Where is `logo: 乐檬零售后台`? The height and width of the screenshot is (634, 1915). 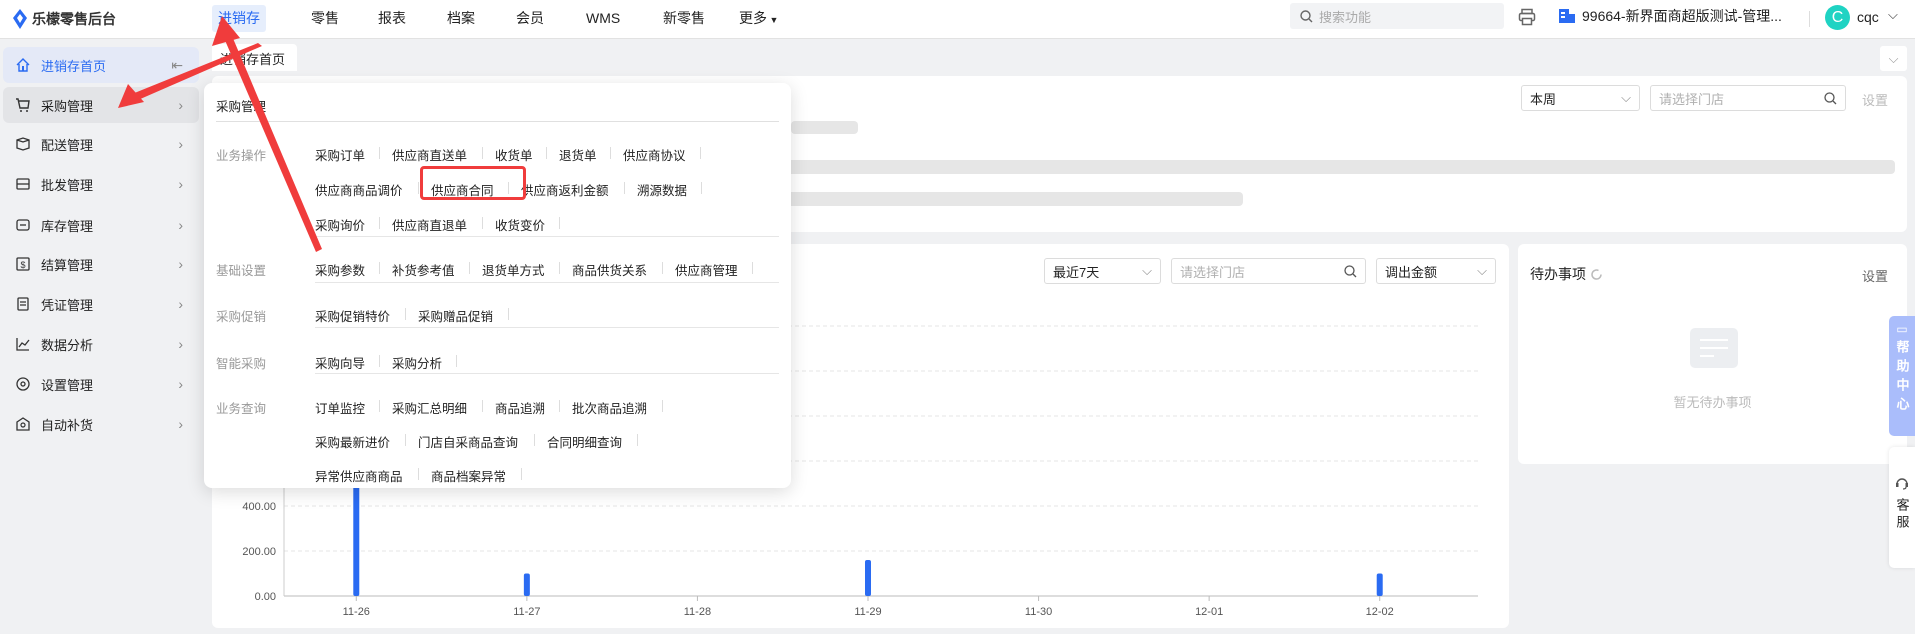
logo: 乐檬零售后台 is located at coordinates (64, 19).